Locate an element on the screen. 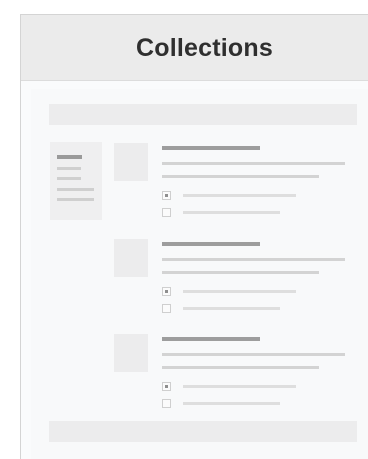  sidebar-placeholder is located at coordinates (76, 181).